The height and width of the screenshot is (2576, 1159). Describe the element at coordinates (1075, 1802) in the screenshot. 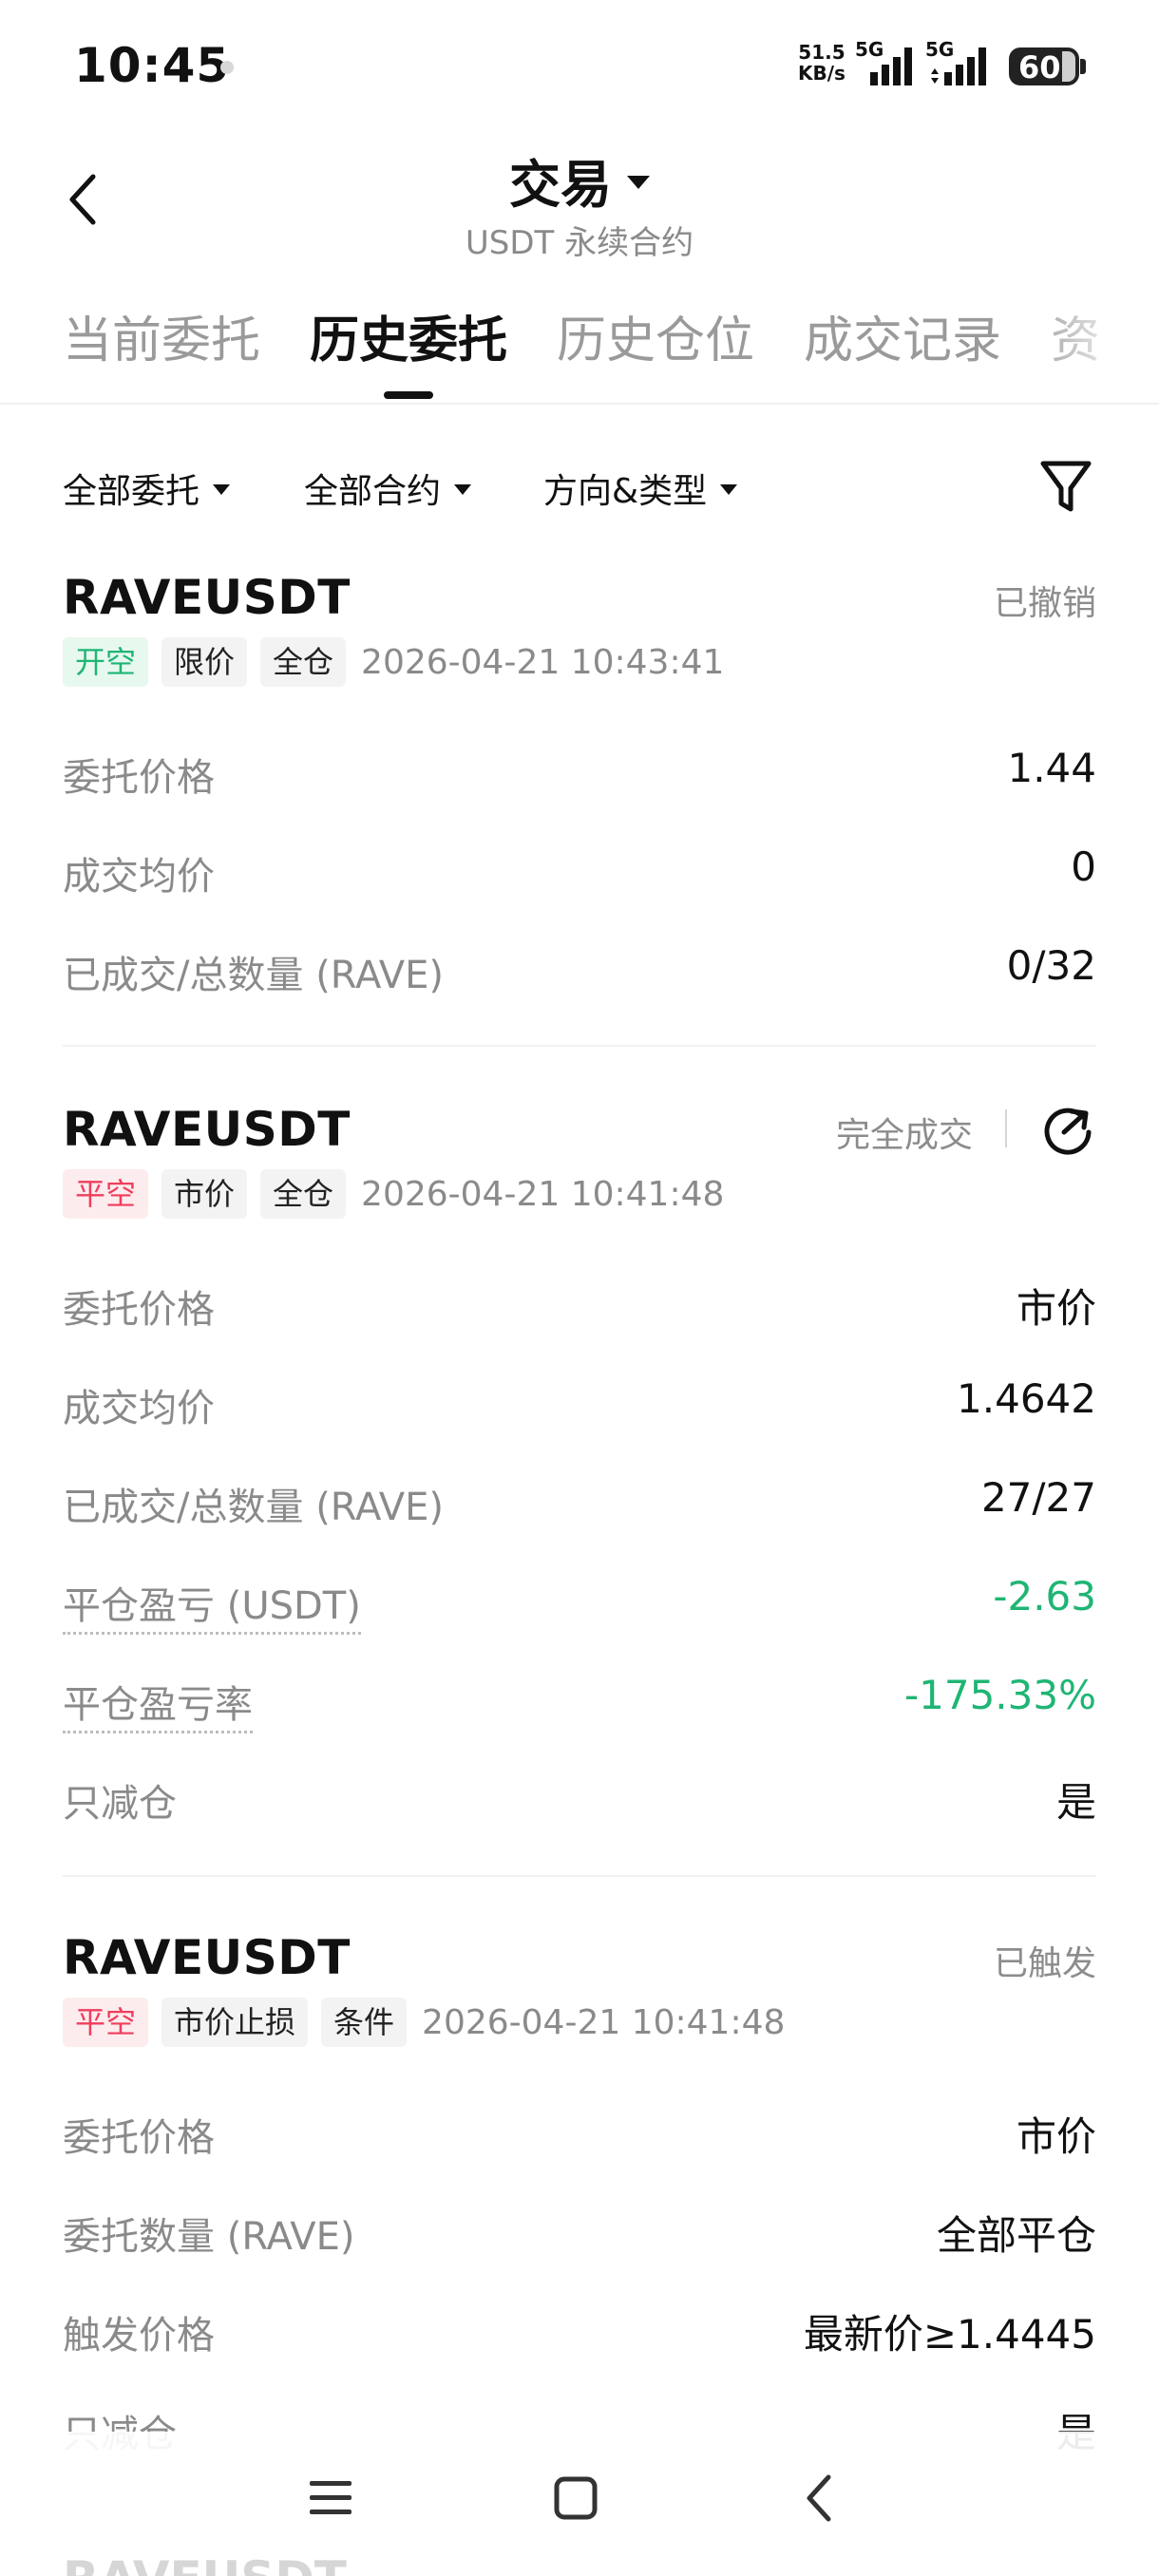

I see `row-value: 是` at that location.